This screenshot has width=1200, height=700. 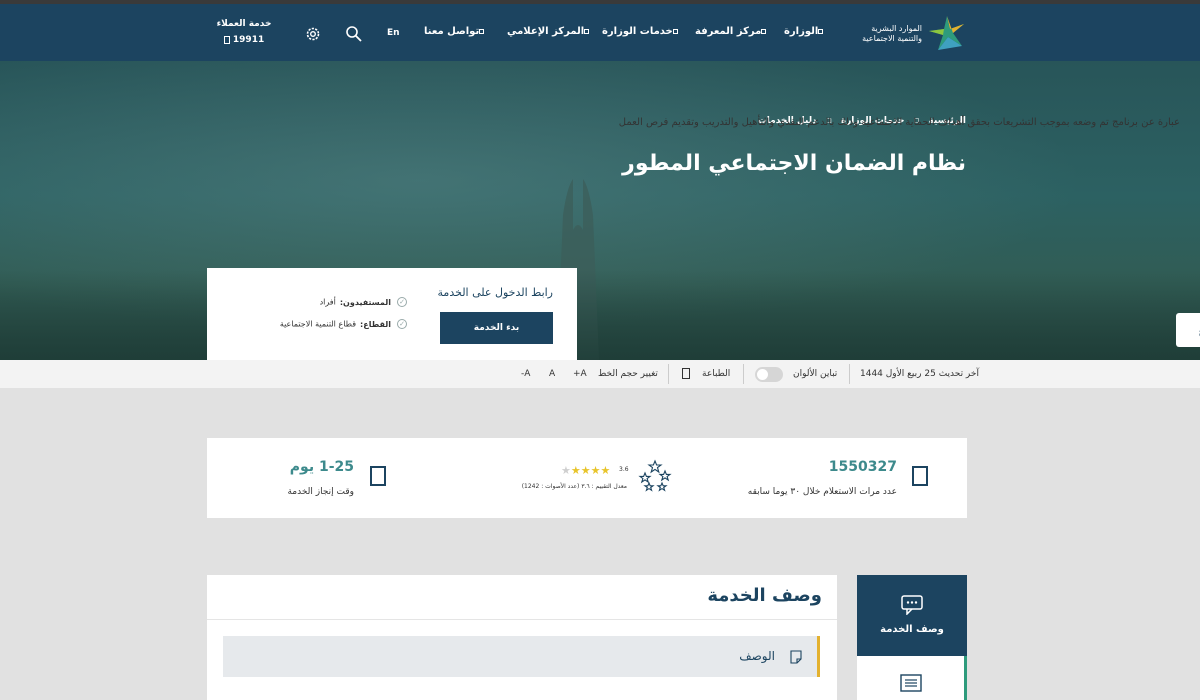 What do you see at coordinates (762, 374) in the screenshot?
I see `toggle-knob` at bounding box center [762, 374].